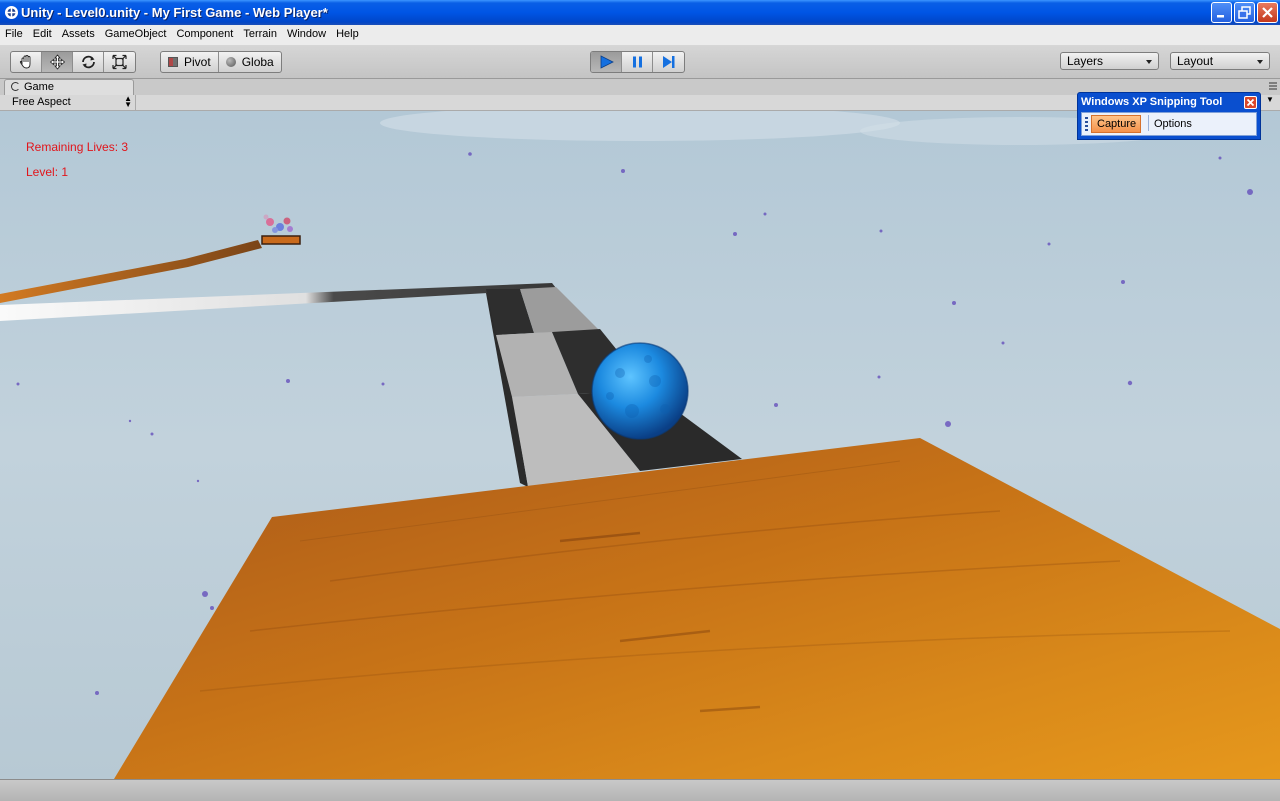 The width and height of the screenshot is (1280, 801). I want to click on tab-game-label: Game, so click(39, 87).